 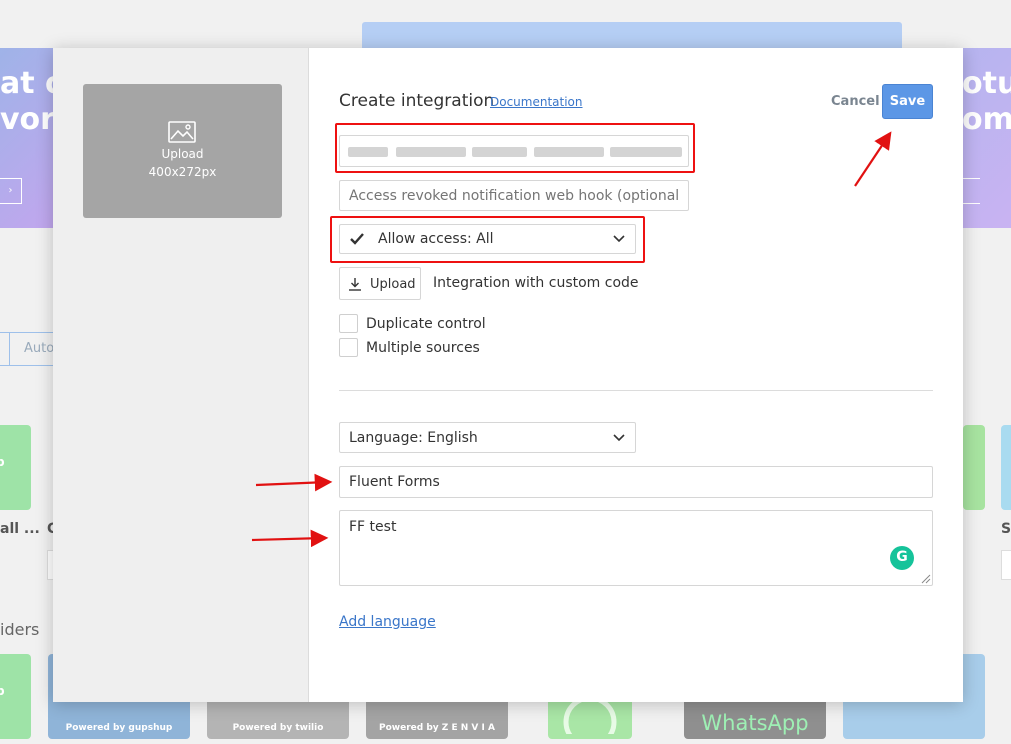 What do you see at coordinates (1006, 565) in the screenshot?
I see `background-card-button` at bounding box center [1006, 565].